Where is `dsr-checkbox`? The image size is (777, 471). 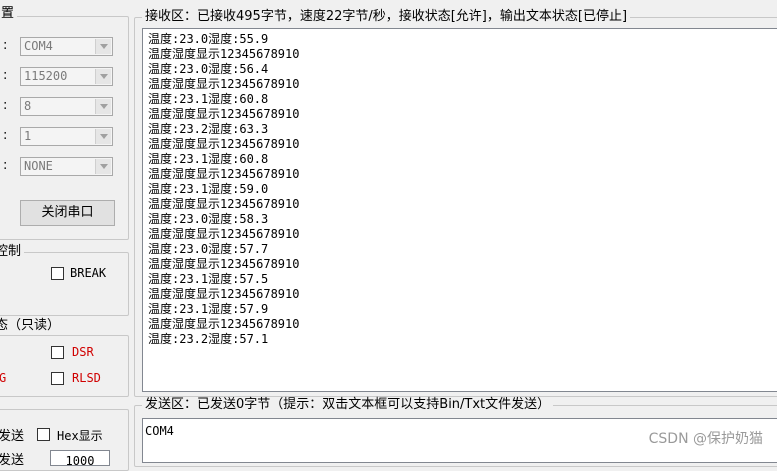 dsr-checkbox is located at coordinates (57, 352).